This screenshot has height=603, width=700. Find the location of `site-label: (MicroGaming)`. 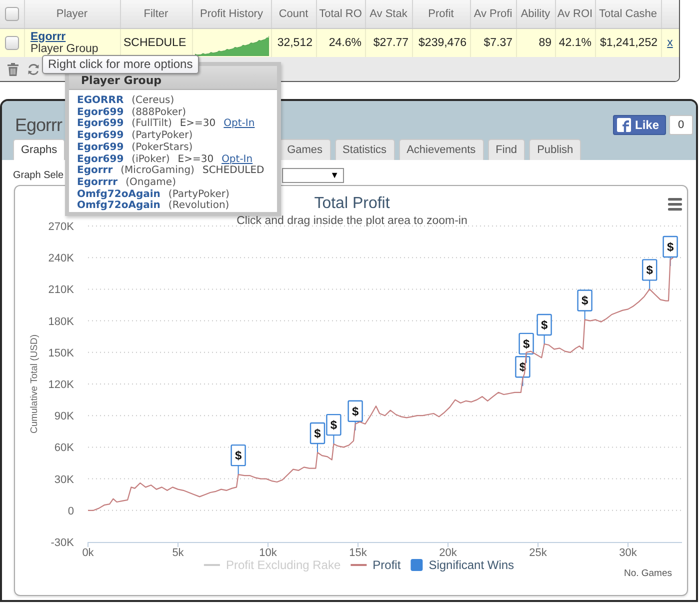

site-label: (MicroGaming) is located at coordinates (157, 171).